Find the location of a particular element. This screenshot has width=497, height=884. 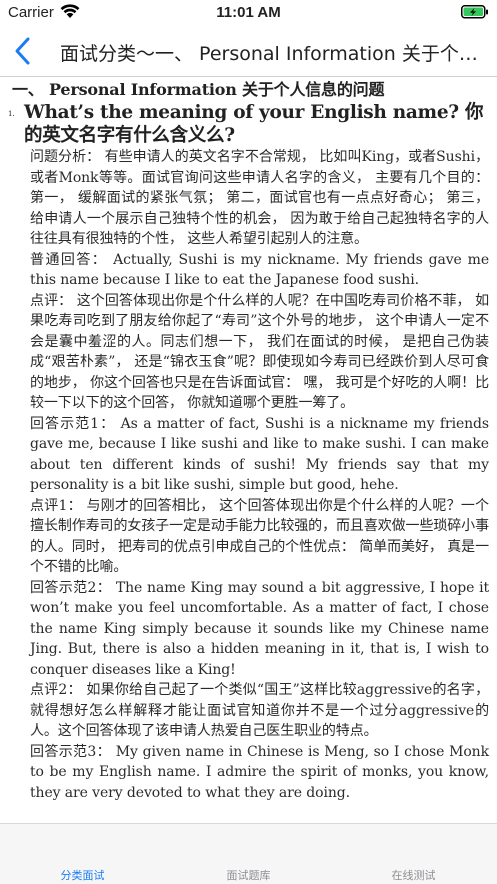

tab-online-test: 在线测试 is located at coordinates (413, 854).